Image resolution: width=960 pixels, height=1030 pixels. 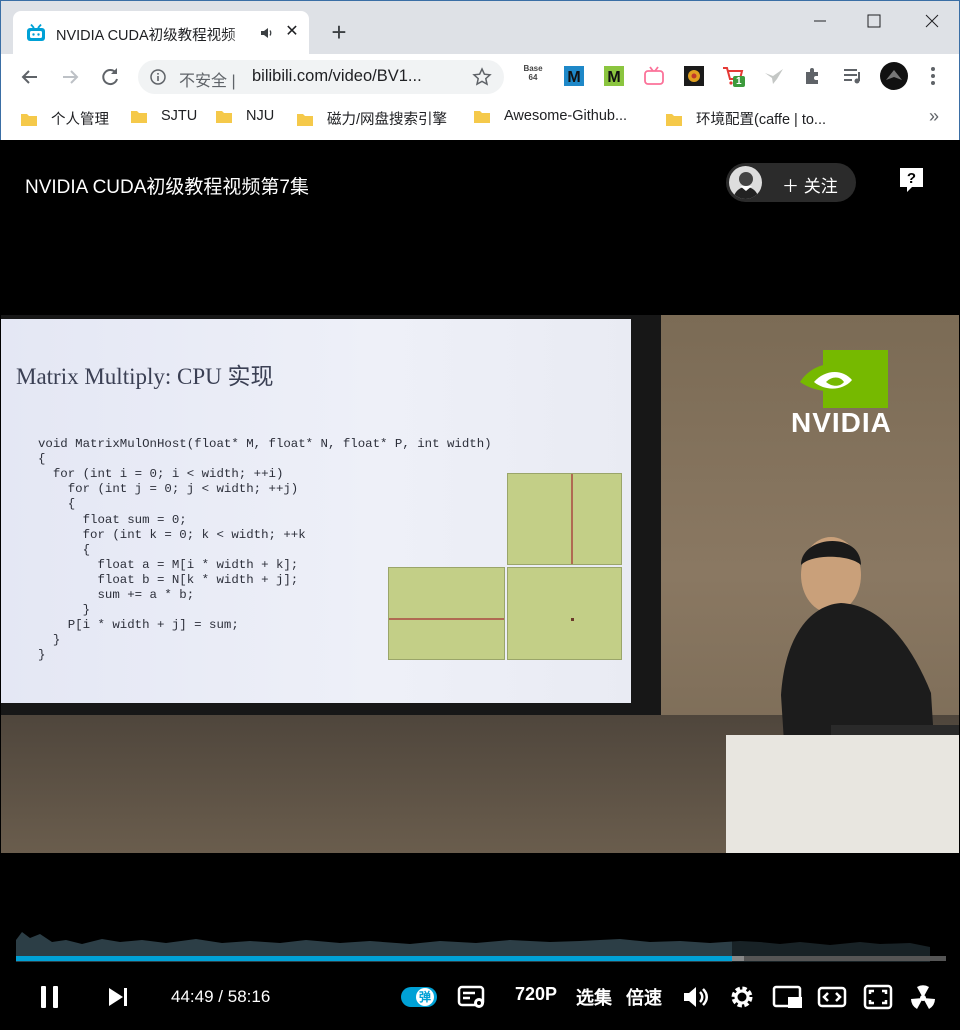 What do you see at coordinates (533, 76) in the screenshot?
I see `base64-icon: Base 64` at bounding box center [533, 76].